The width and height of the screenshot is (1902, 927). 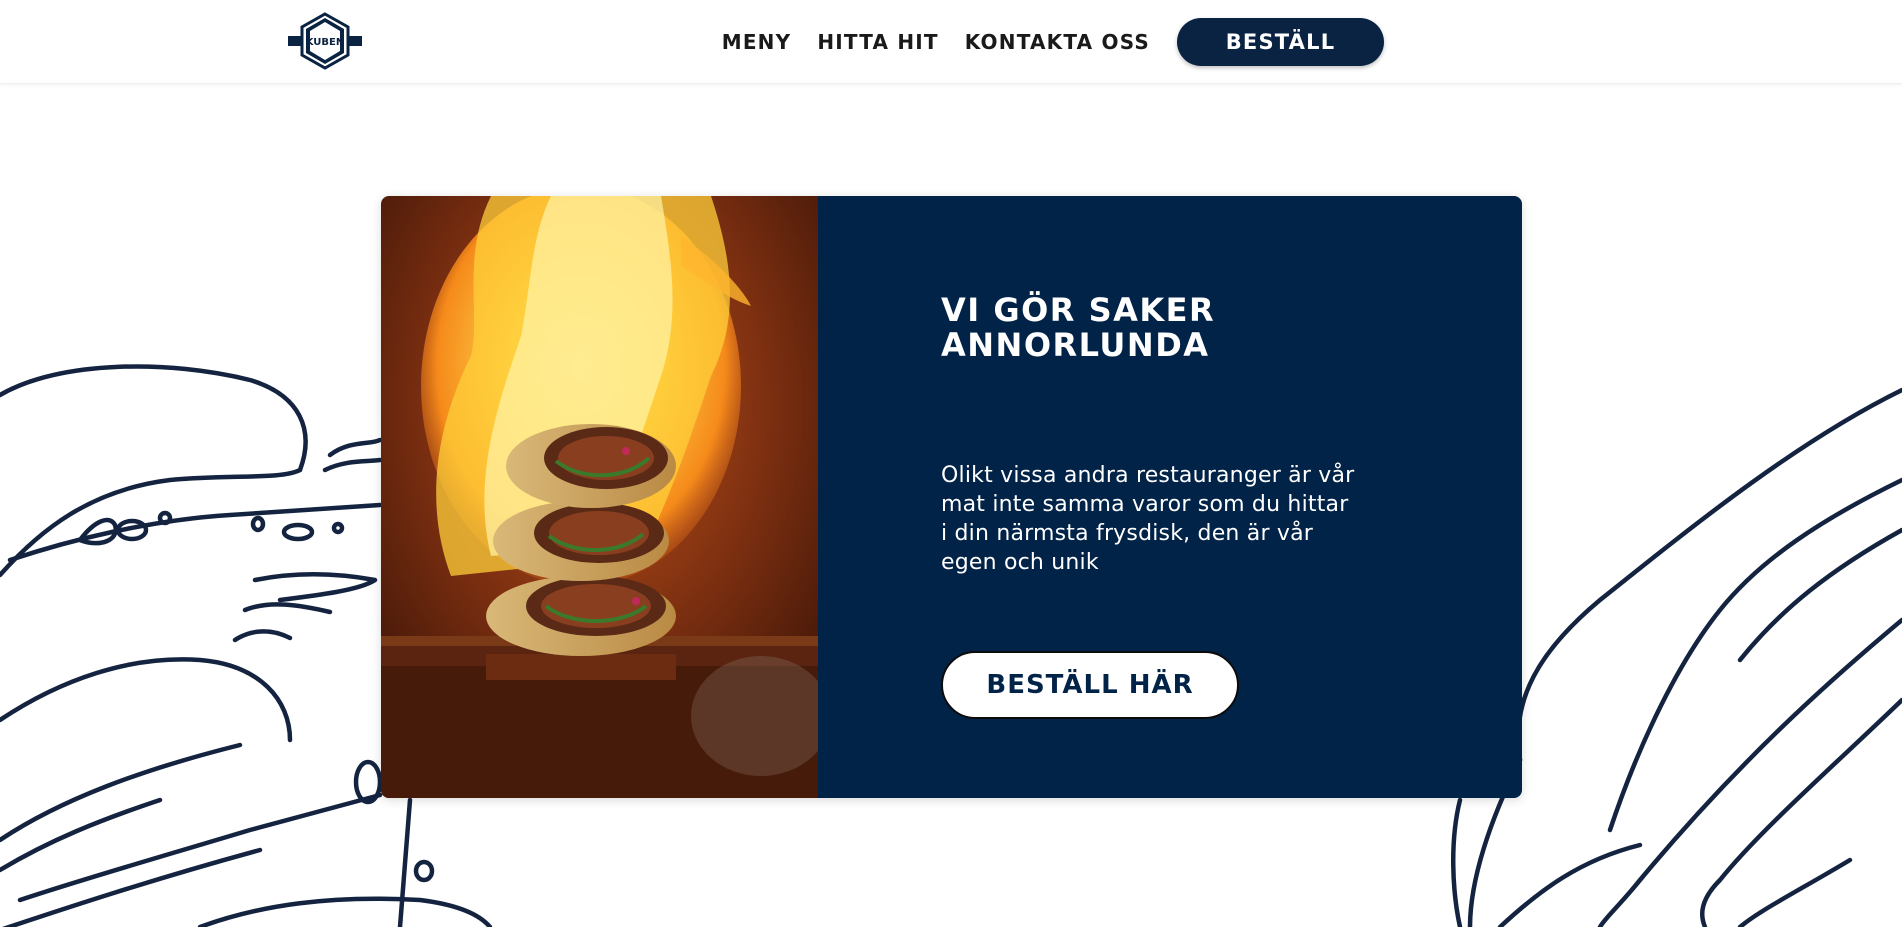 I want to click on hero-title-line-2: ANNORLUNDA, so click(x=1075, y=345).